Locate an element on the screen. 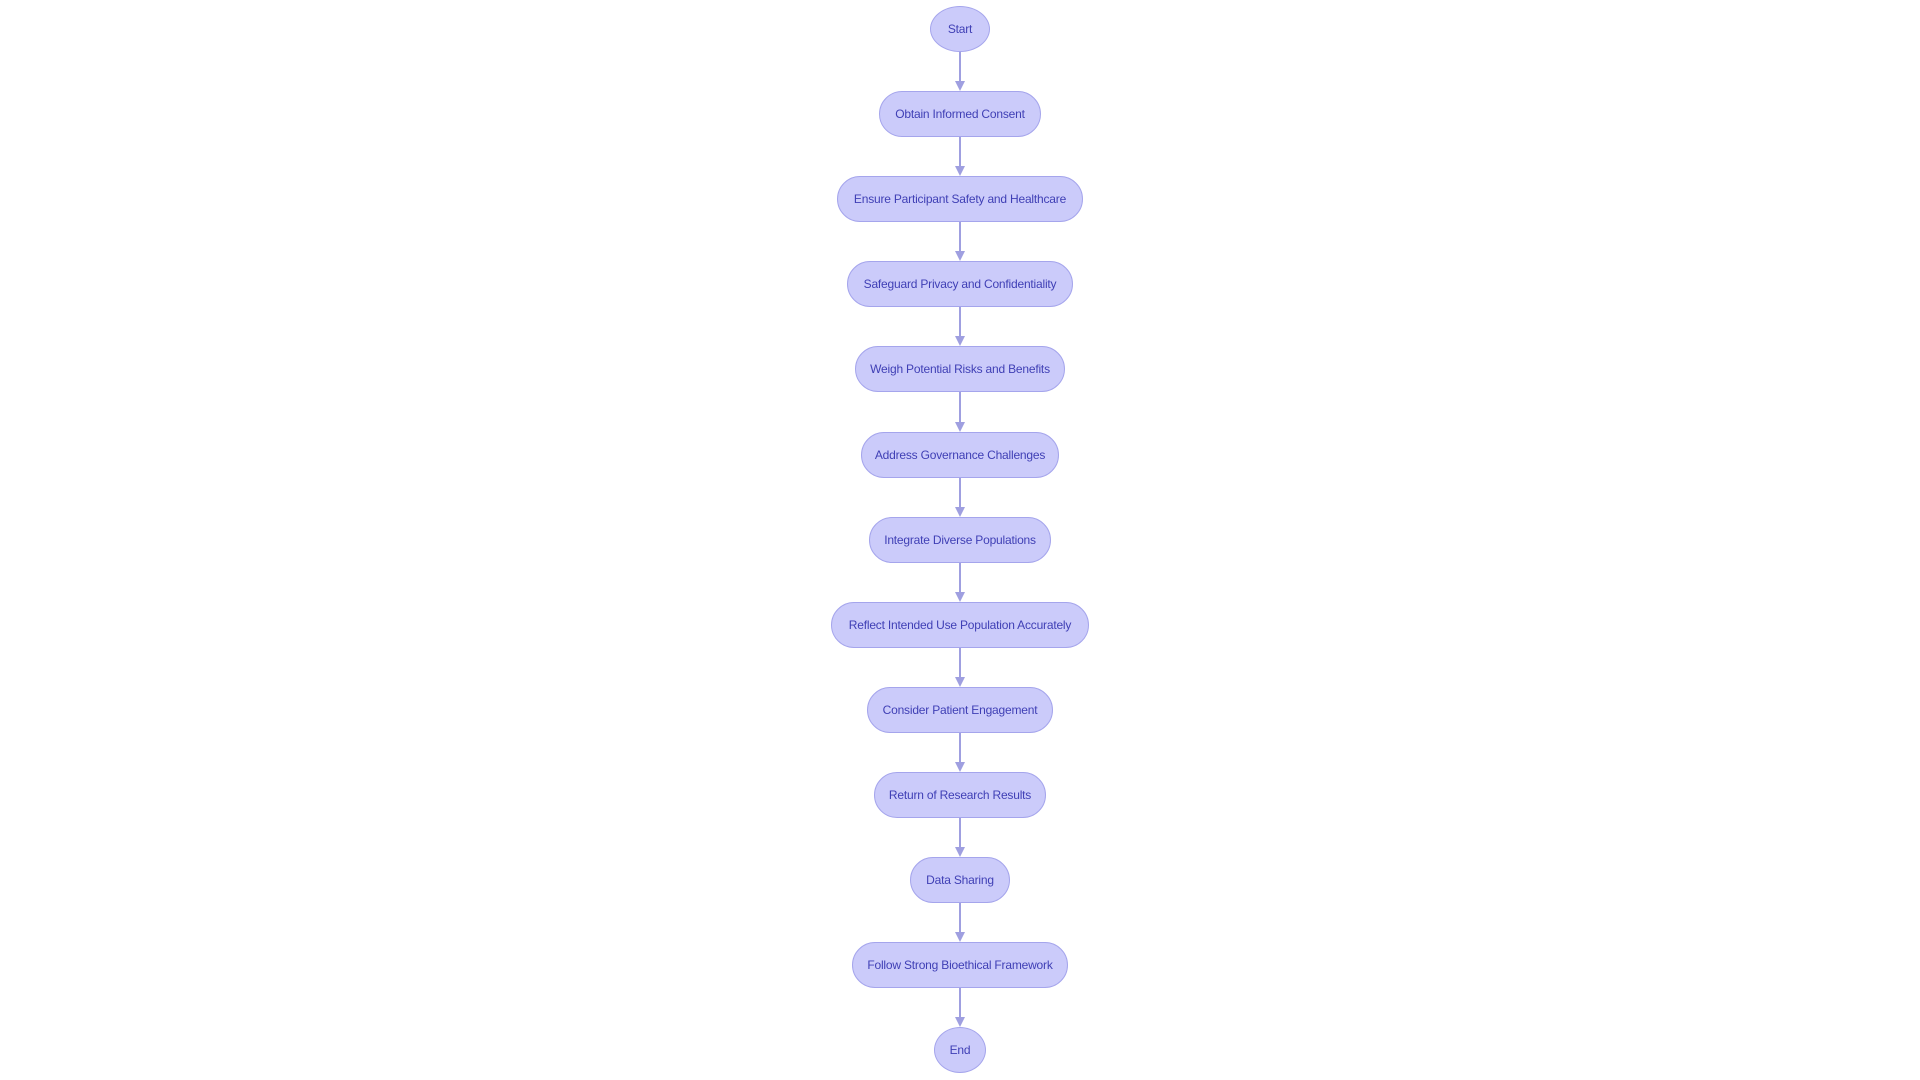  node-end: End is located at coordinates (960, 1050).